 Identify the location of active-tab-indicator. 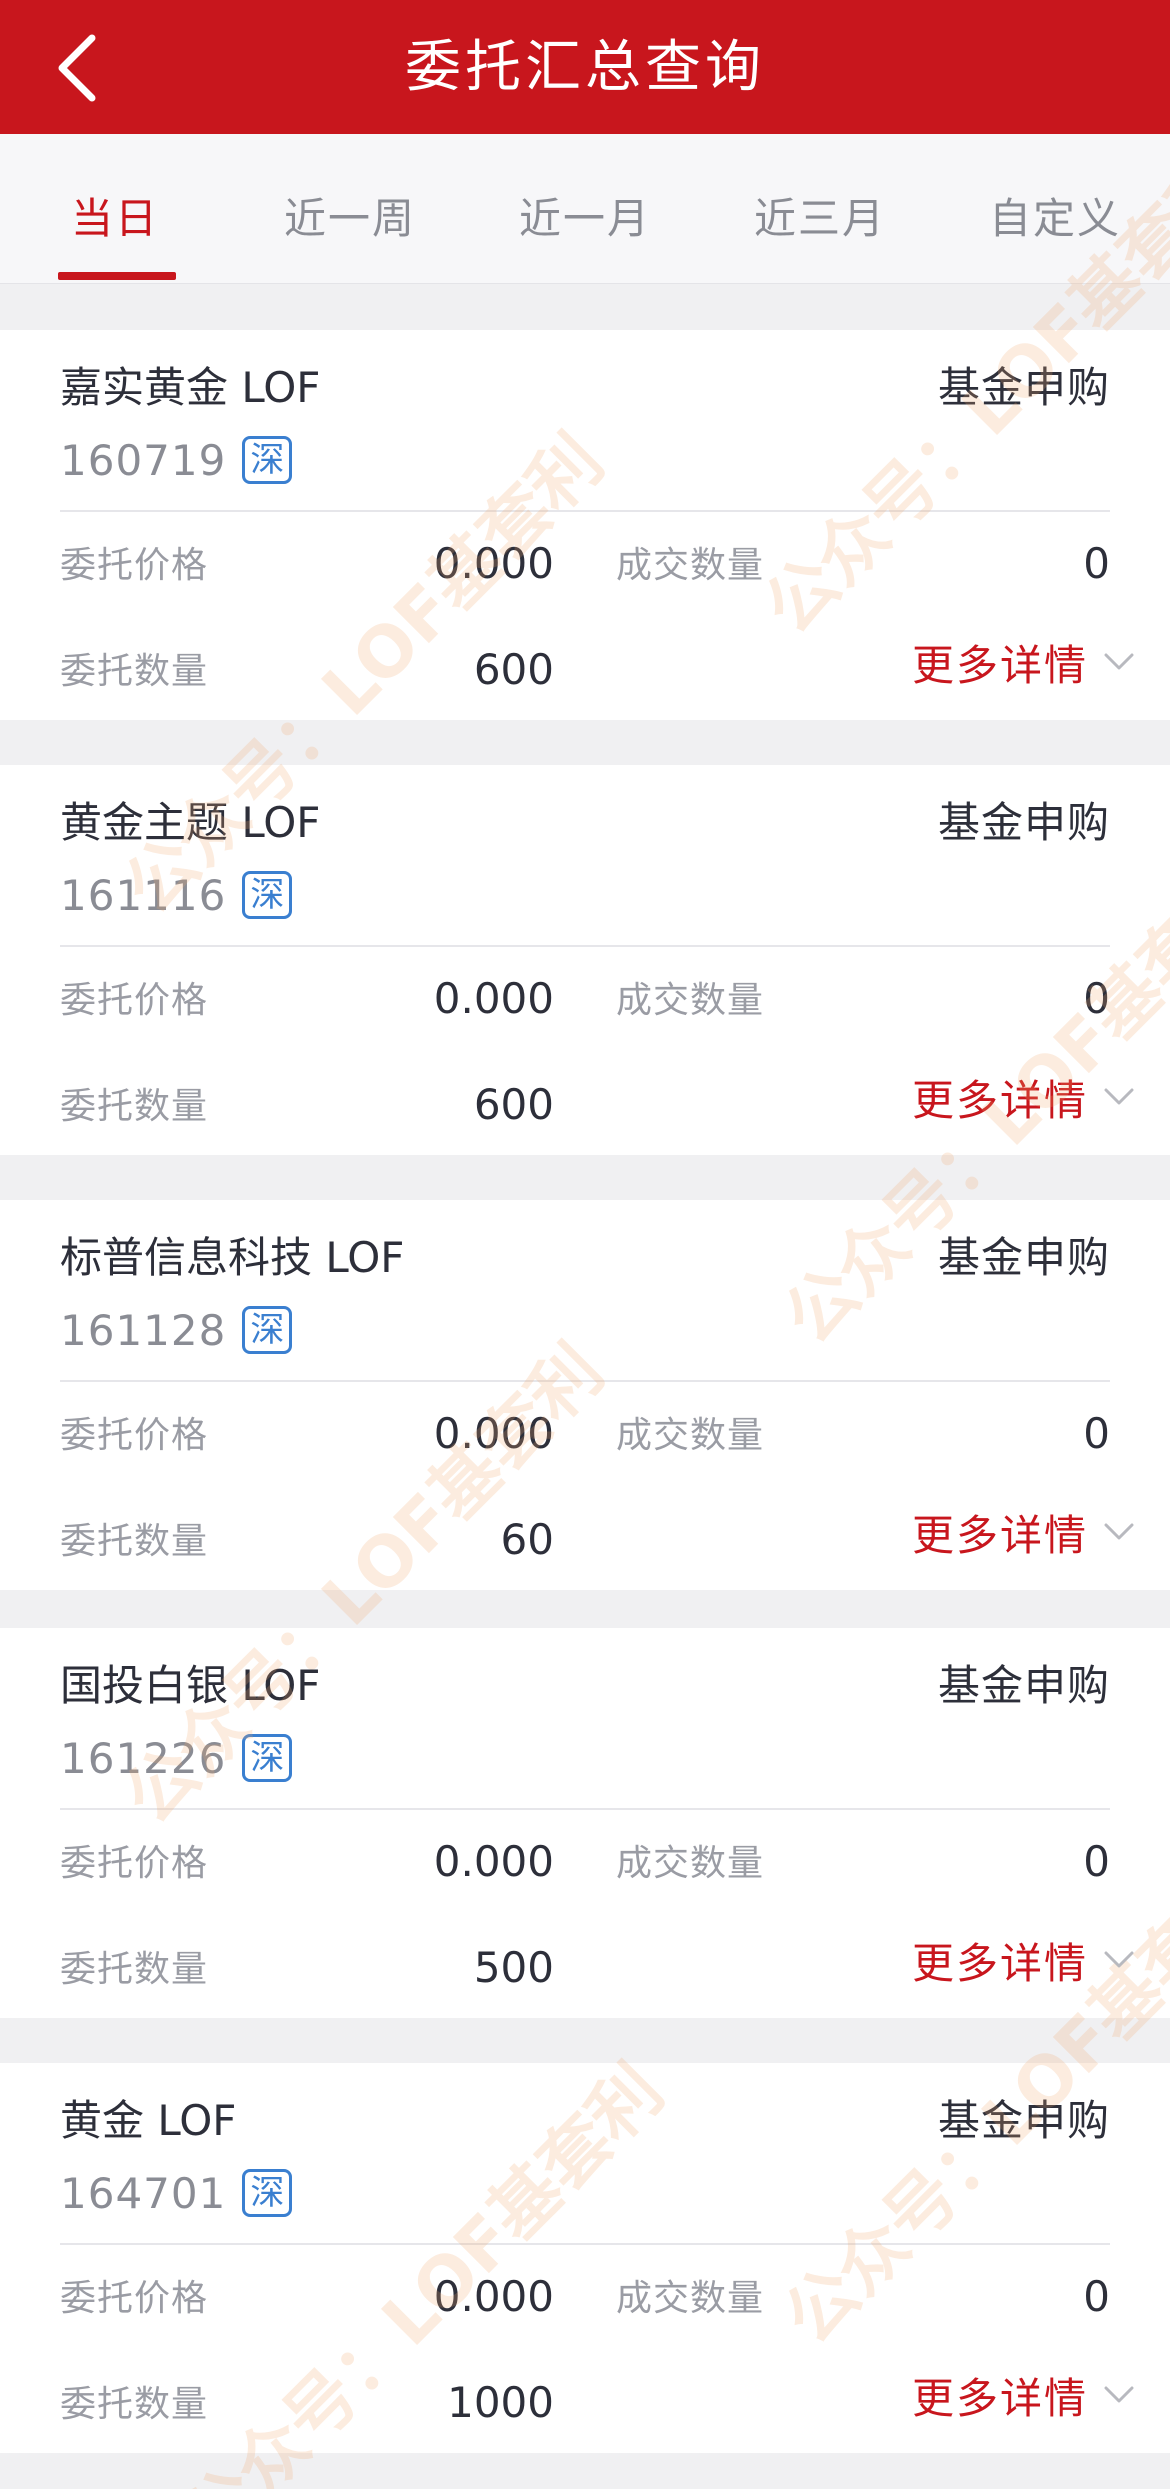
(117, 276).